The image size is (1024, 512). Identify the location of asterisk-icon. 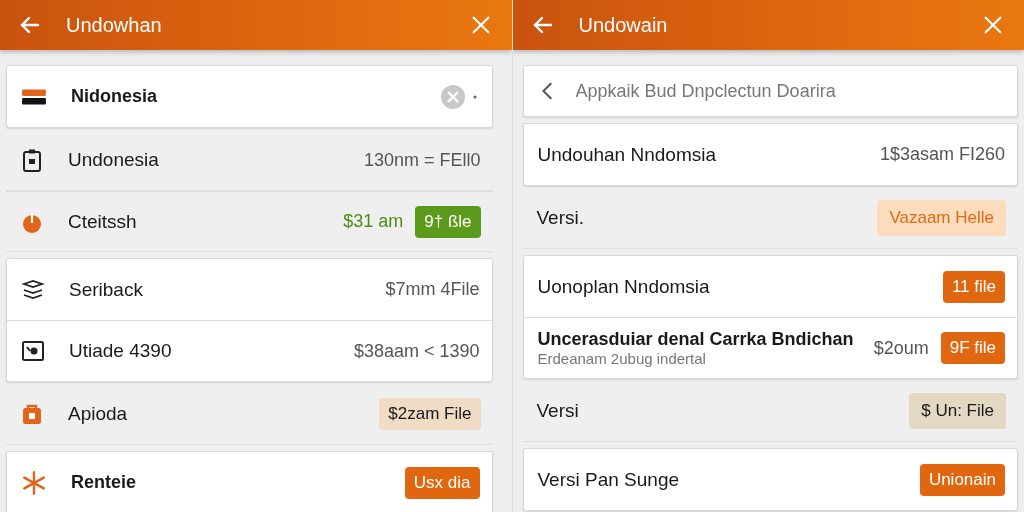
(34, 482).